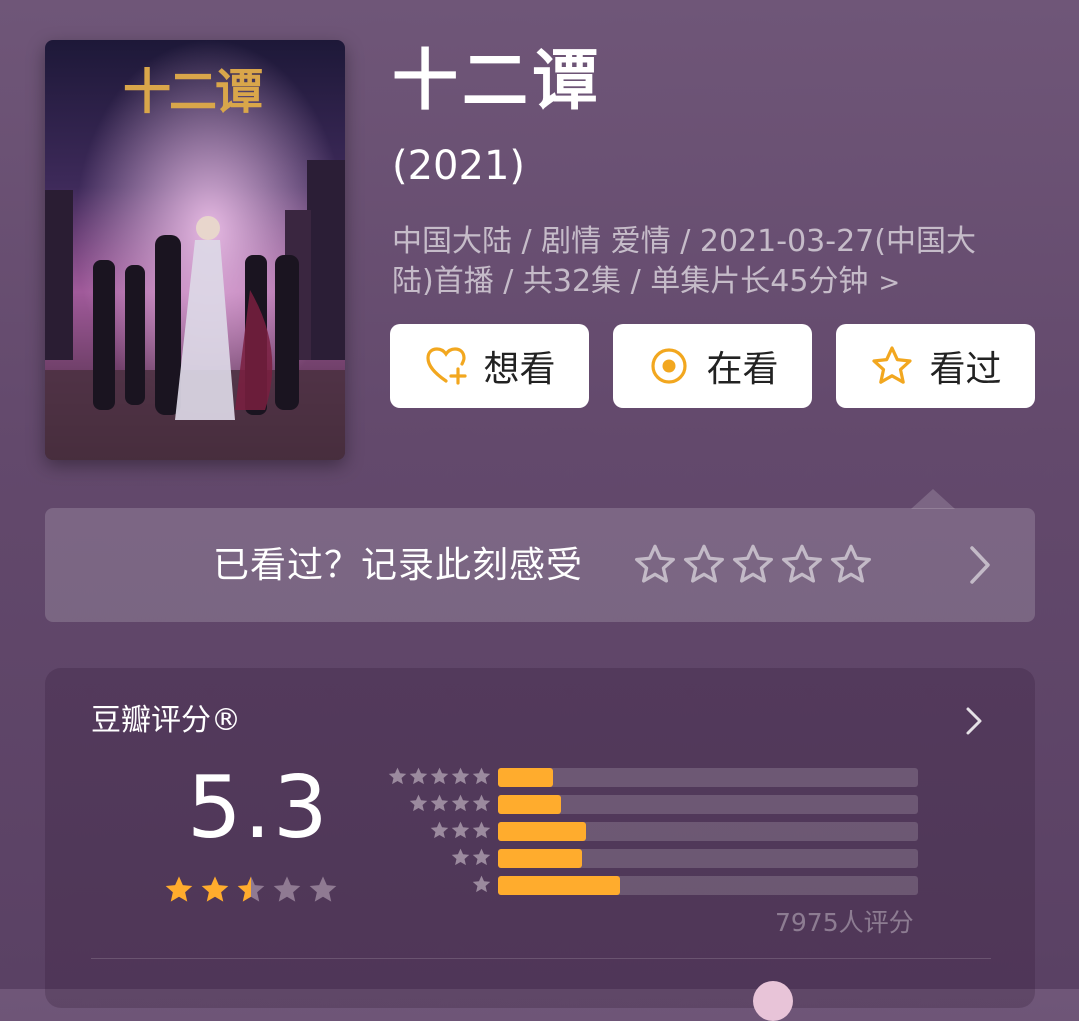 This screenshot has height=1021, width=1079. I want to click on meta-line-2-text: 陆)首播 / 共32集 / 单集片长45分钟, so click(630, 281).